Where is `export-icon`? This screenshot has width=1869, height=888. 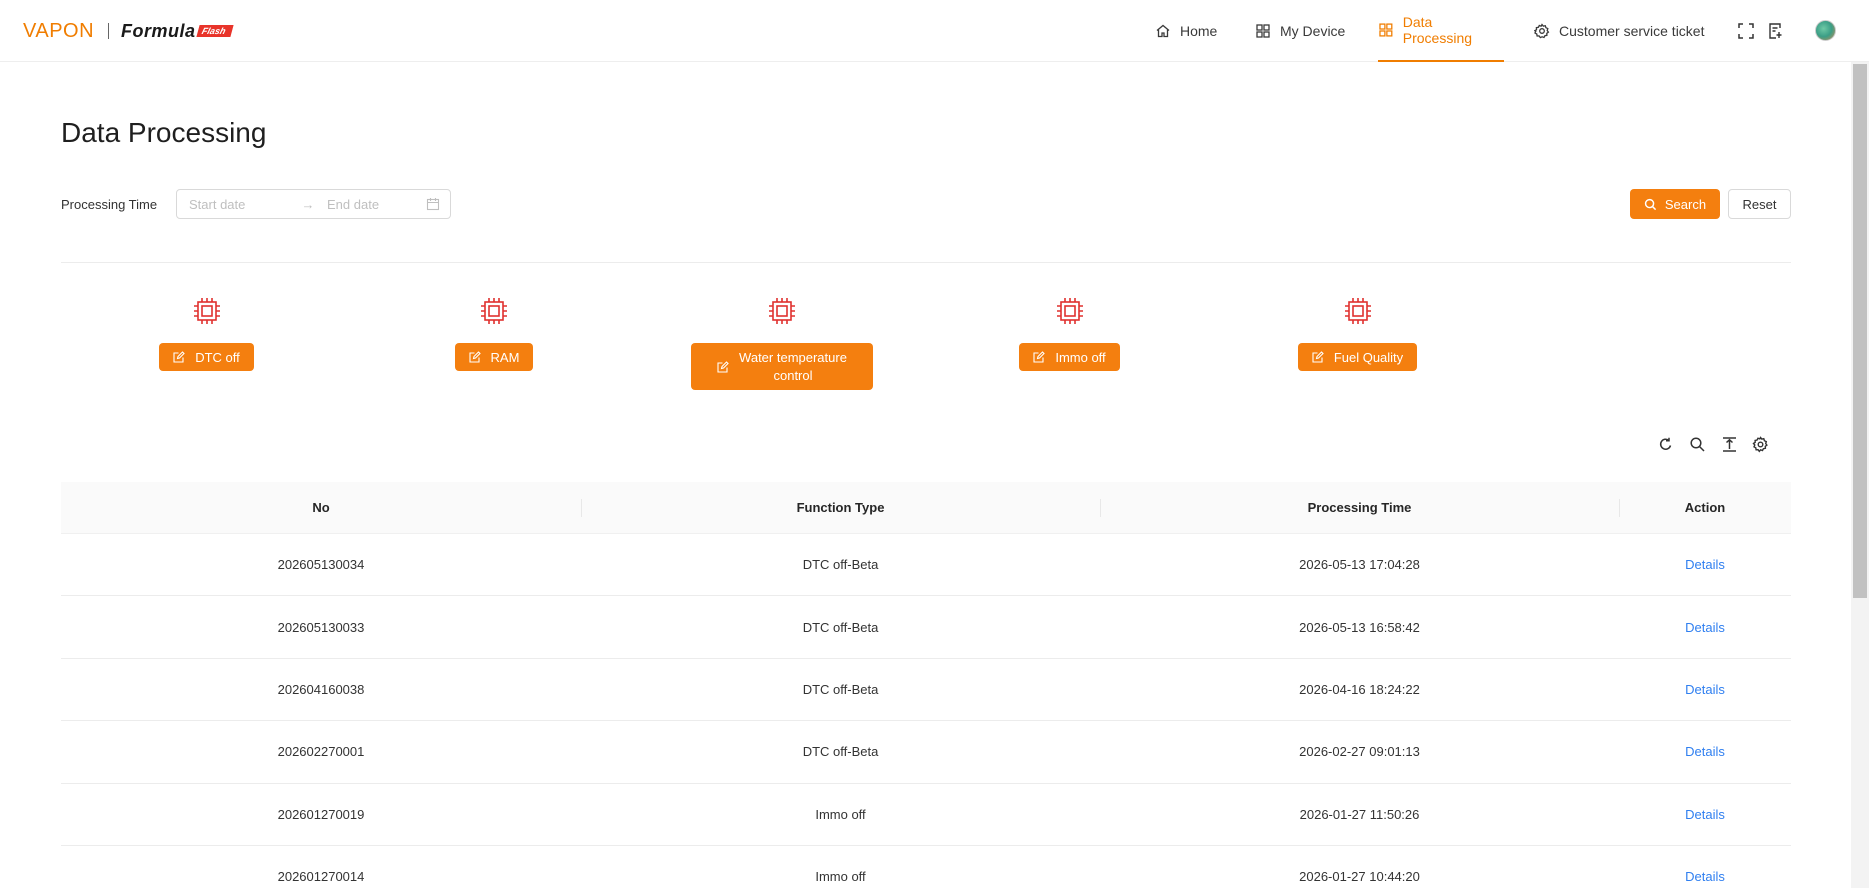
export-icon is located at coordinates (1776, 31).